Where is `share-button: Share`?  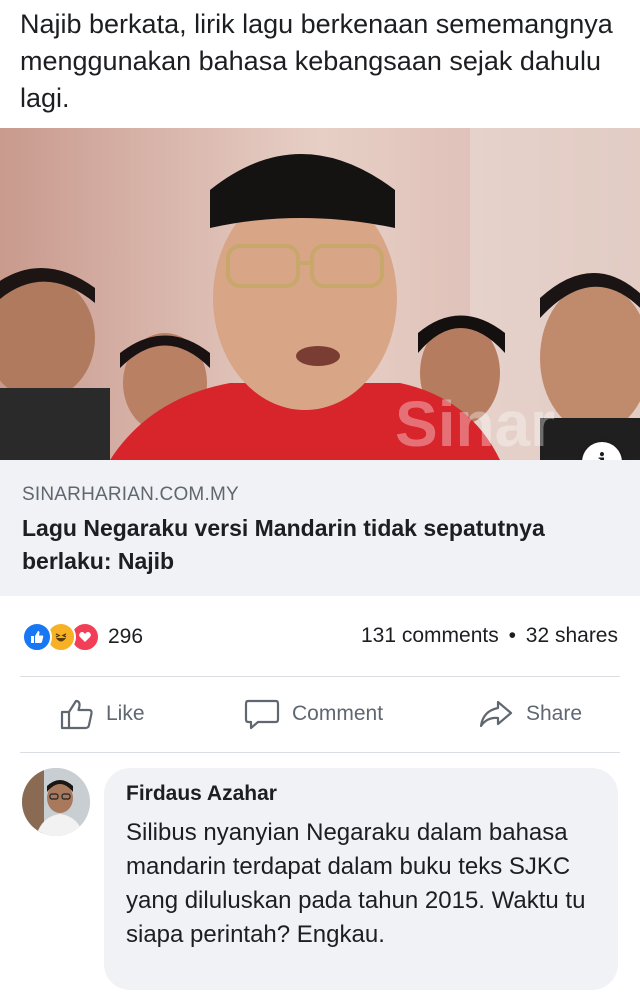 share-button: Share is located at coordinates (530, 714).